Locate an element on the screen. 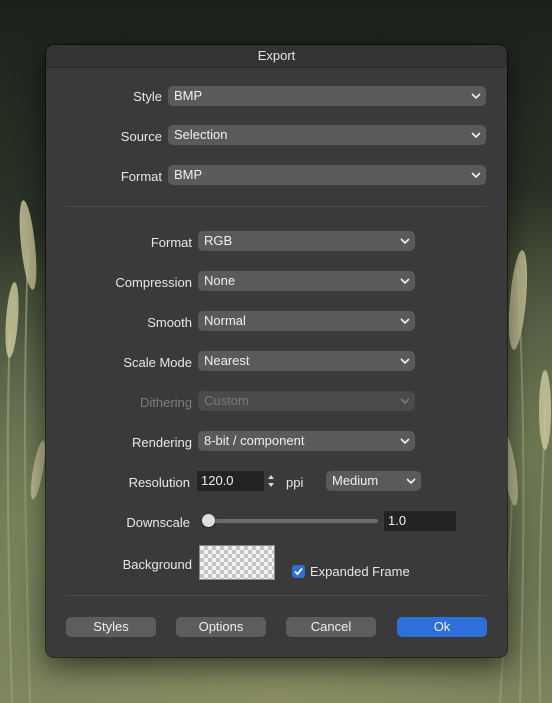  dithering-dropdown: Custom is located at coordinates (306, 401).